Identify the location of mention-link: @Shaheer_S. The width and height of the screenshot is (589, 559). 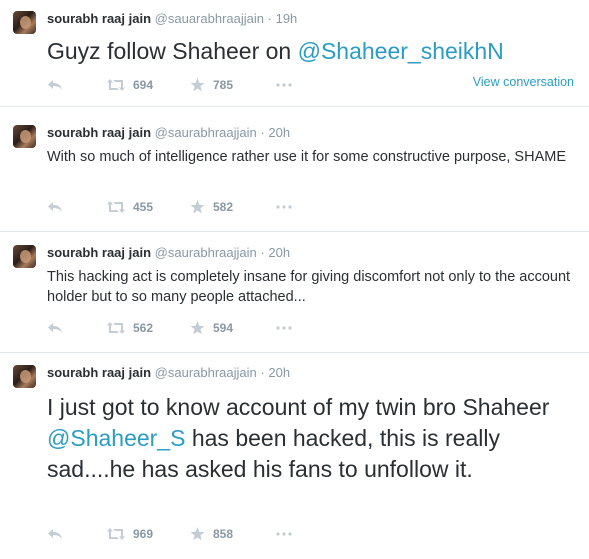
(116, 438).